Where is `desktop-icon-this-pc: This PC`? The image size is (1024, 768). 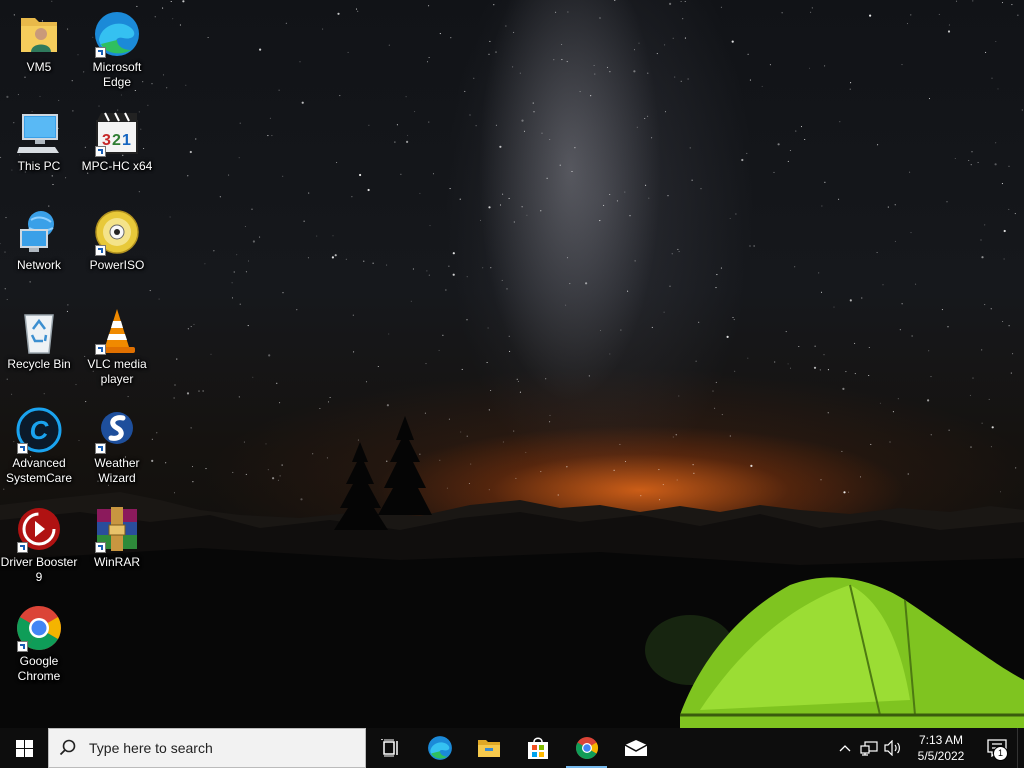
desktop-icon-this-pc: This PC is located at coordinates (39, 139).